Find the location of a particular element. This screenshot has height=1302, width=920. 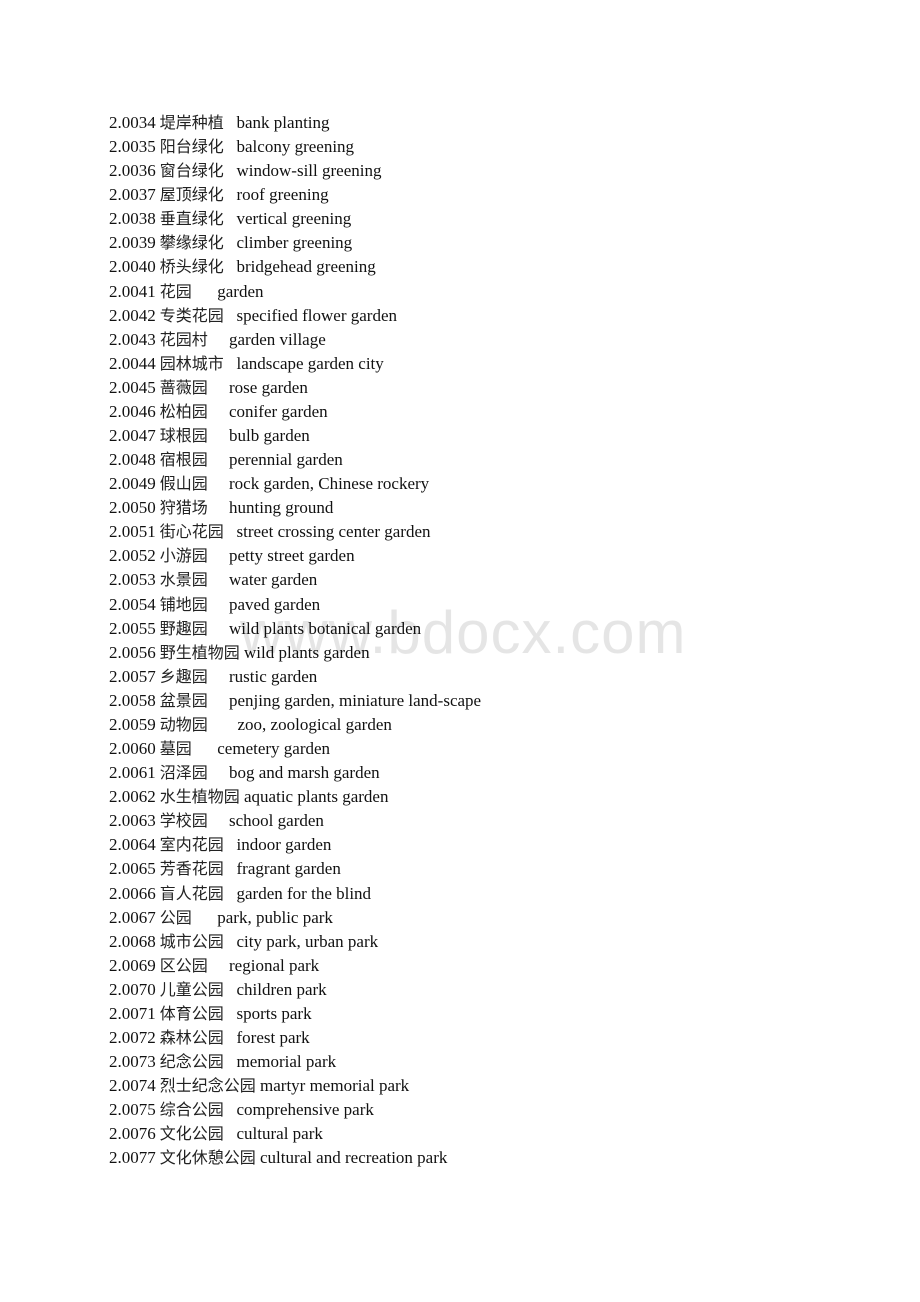

entry-chinese-term: 小游园 is located at coordinates (183, 556).